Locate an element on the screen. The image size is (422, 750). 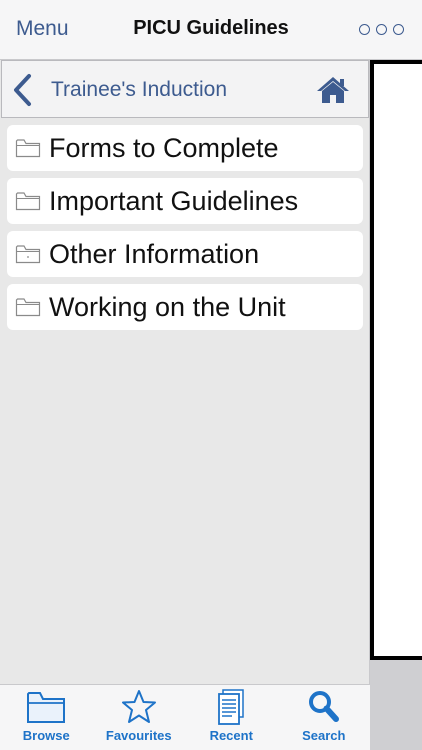
more-options-button is located at coordinates (381, 29).